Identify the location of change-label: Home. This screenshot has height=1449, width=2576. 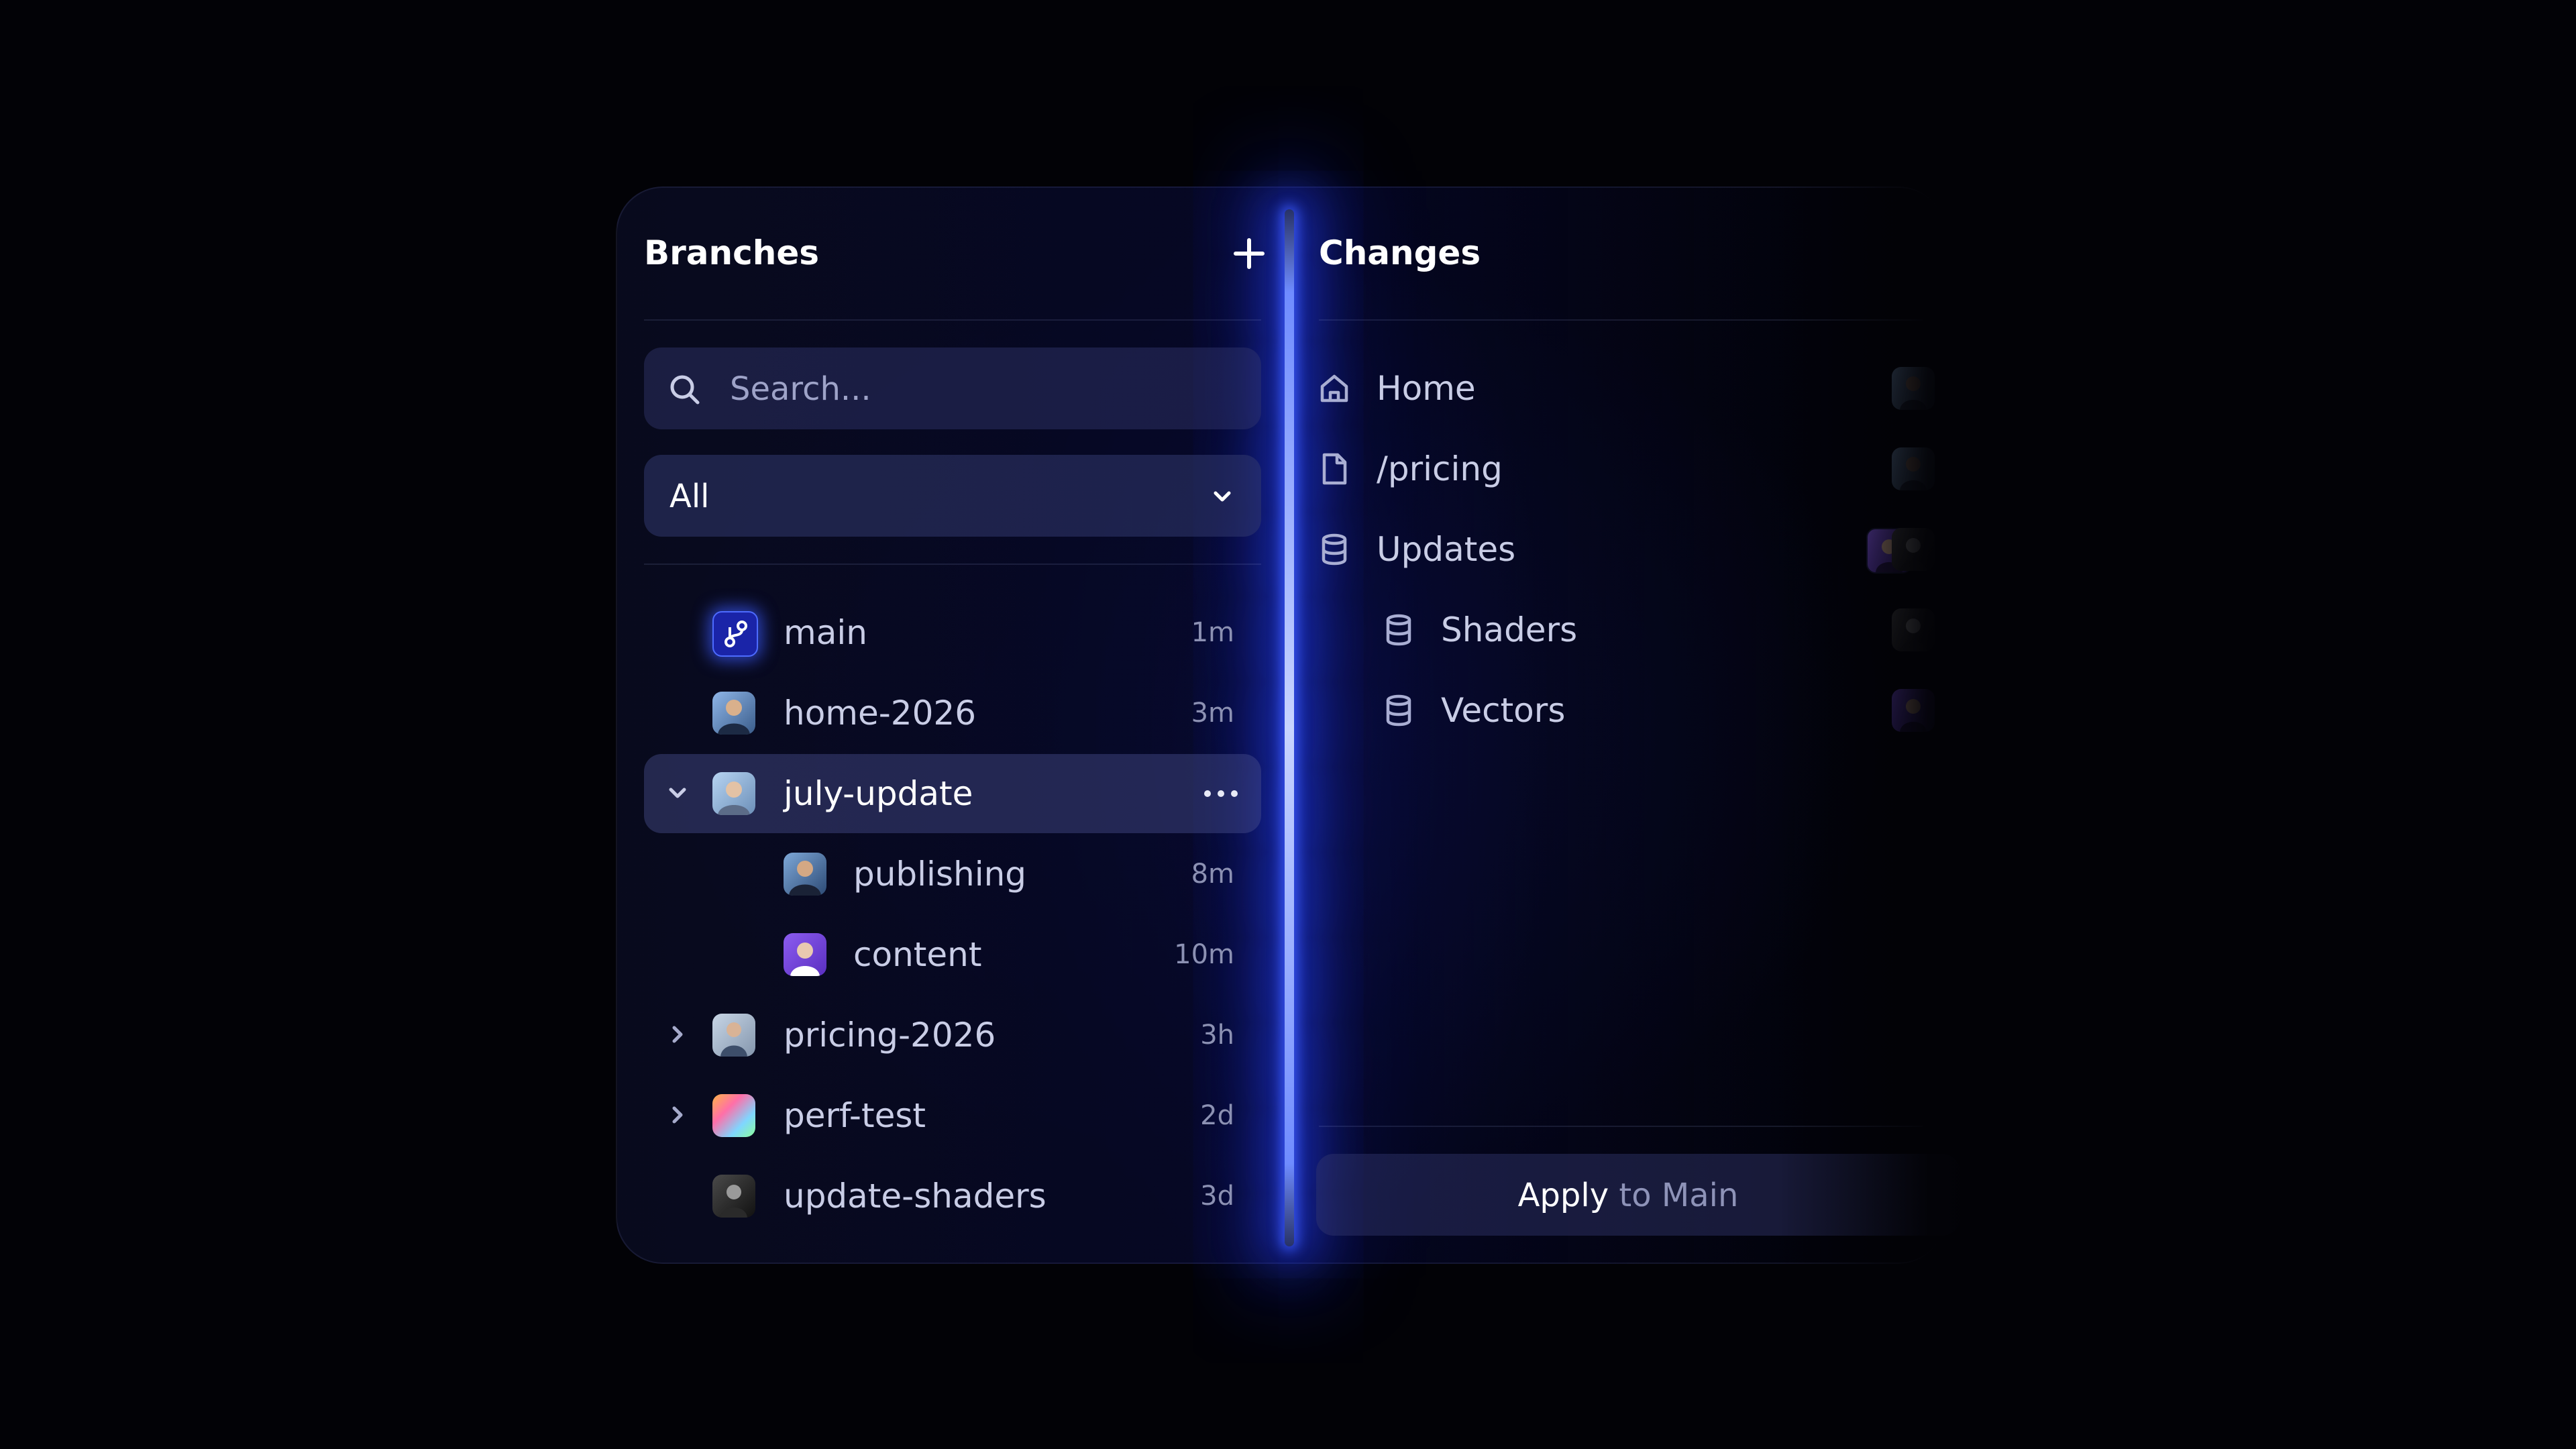
(1426, 388).